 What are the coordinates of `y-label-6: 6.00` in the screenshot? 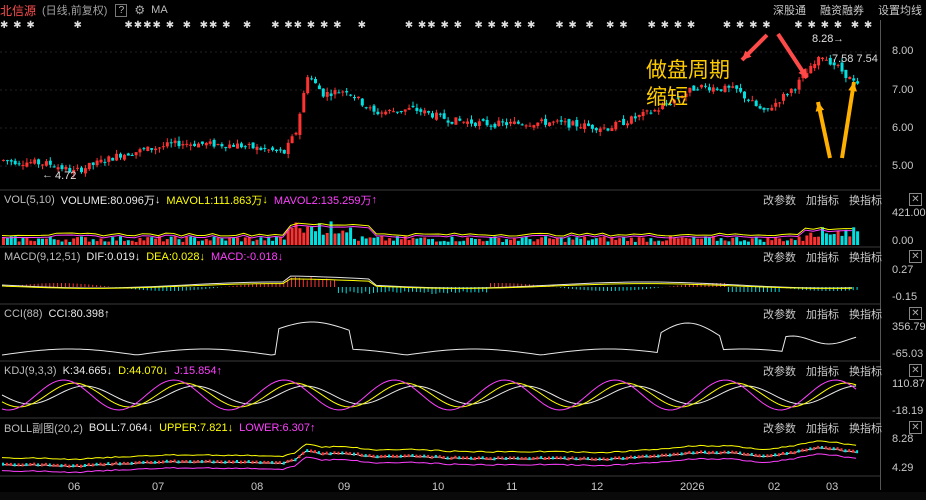 It's located at (903, 128).